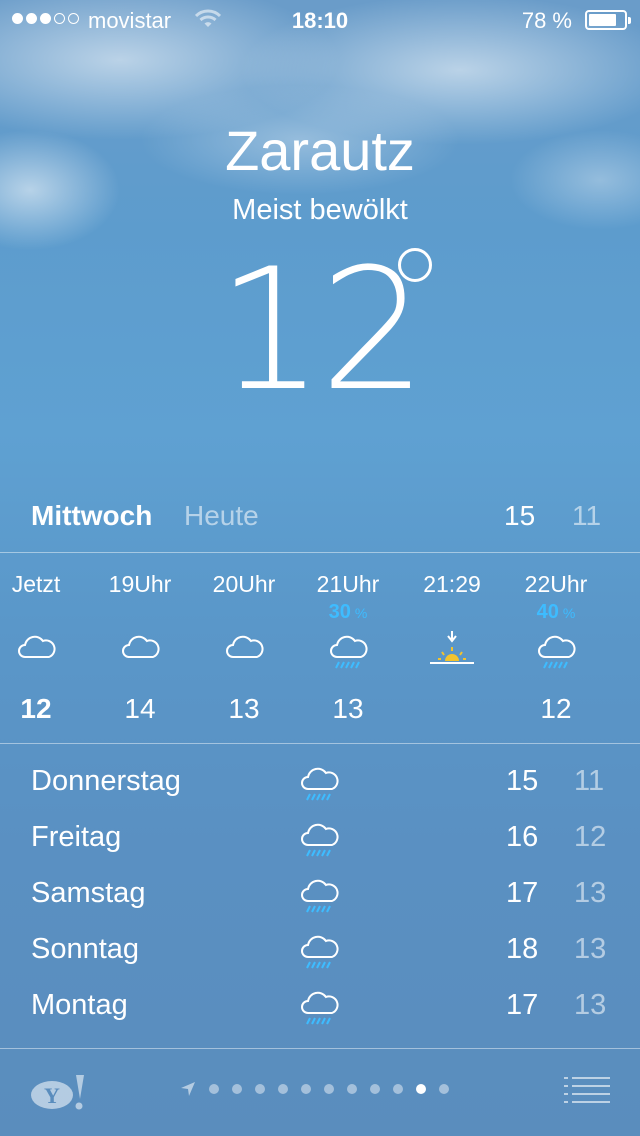  I want to click on day-high: 15, so click(522, 781).